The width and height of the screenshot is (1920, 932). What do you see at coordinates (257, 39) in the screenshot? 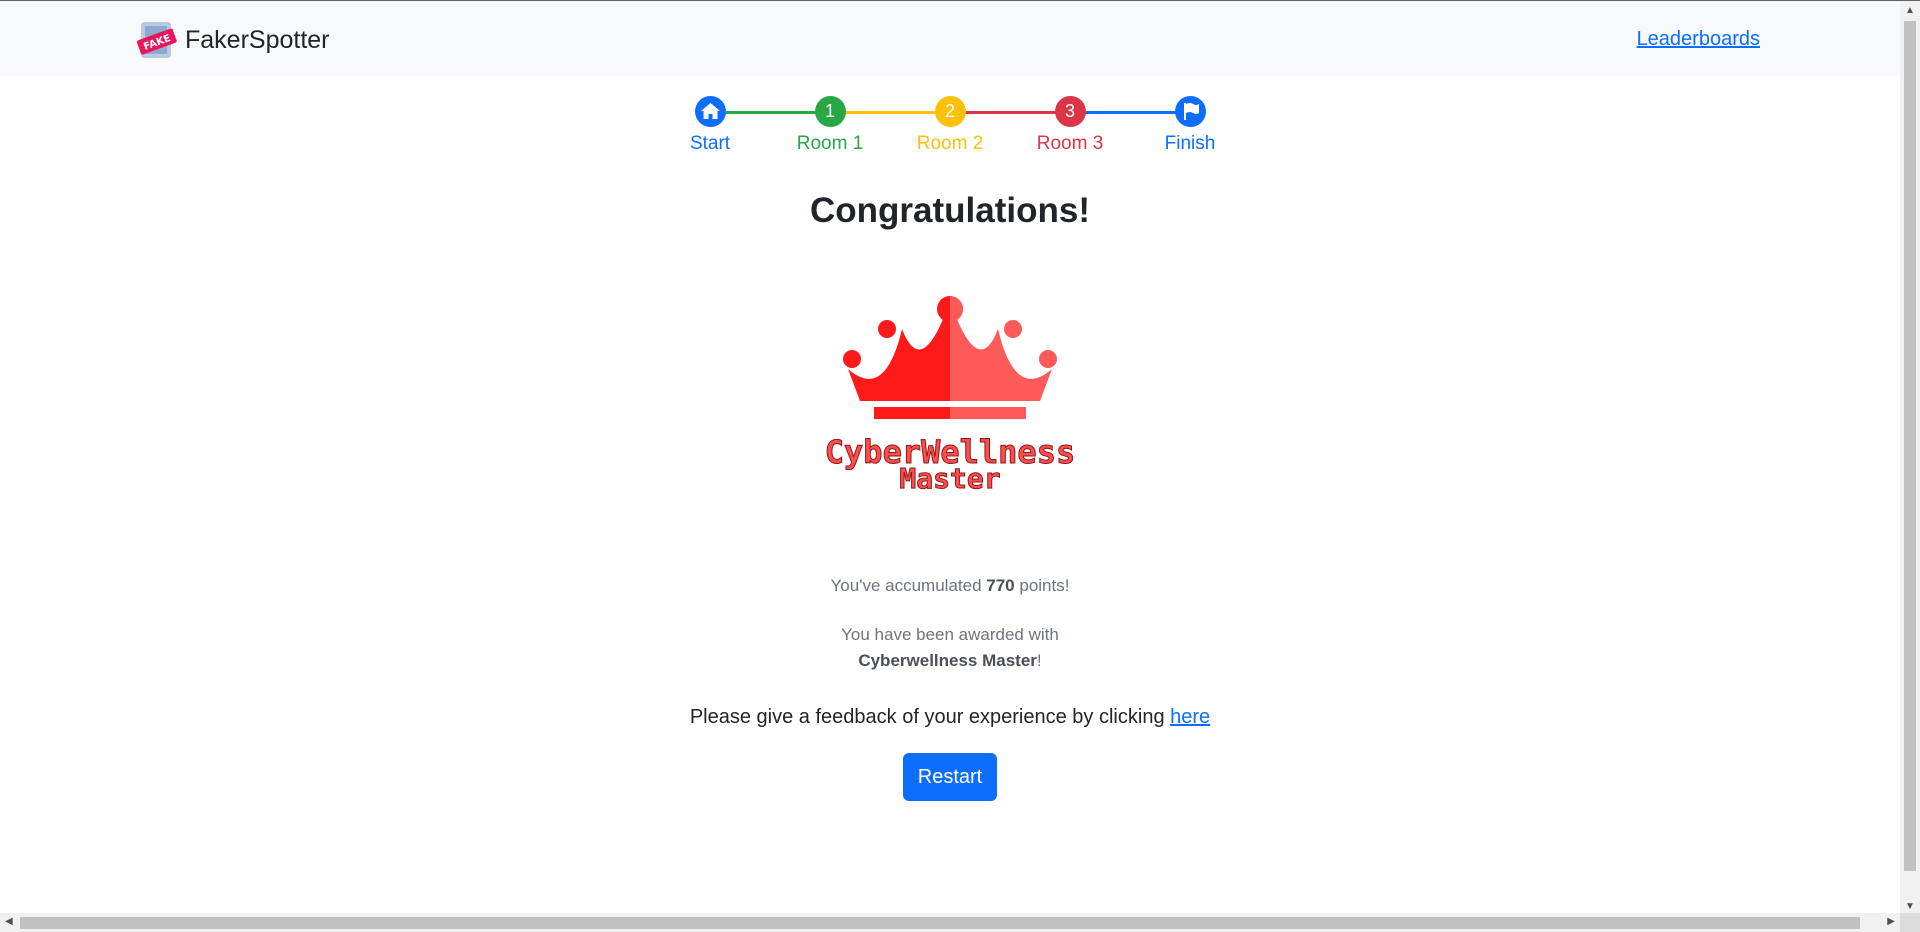
I see `brand-name: FakerSpotter` at bounding box center [257, 39].